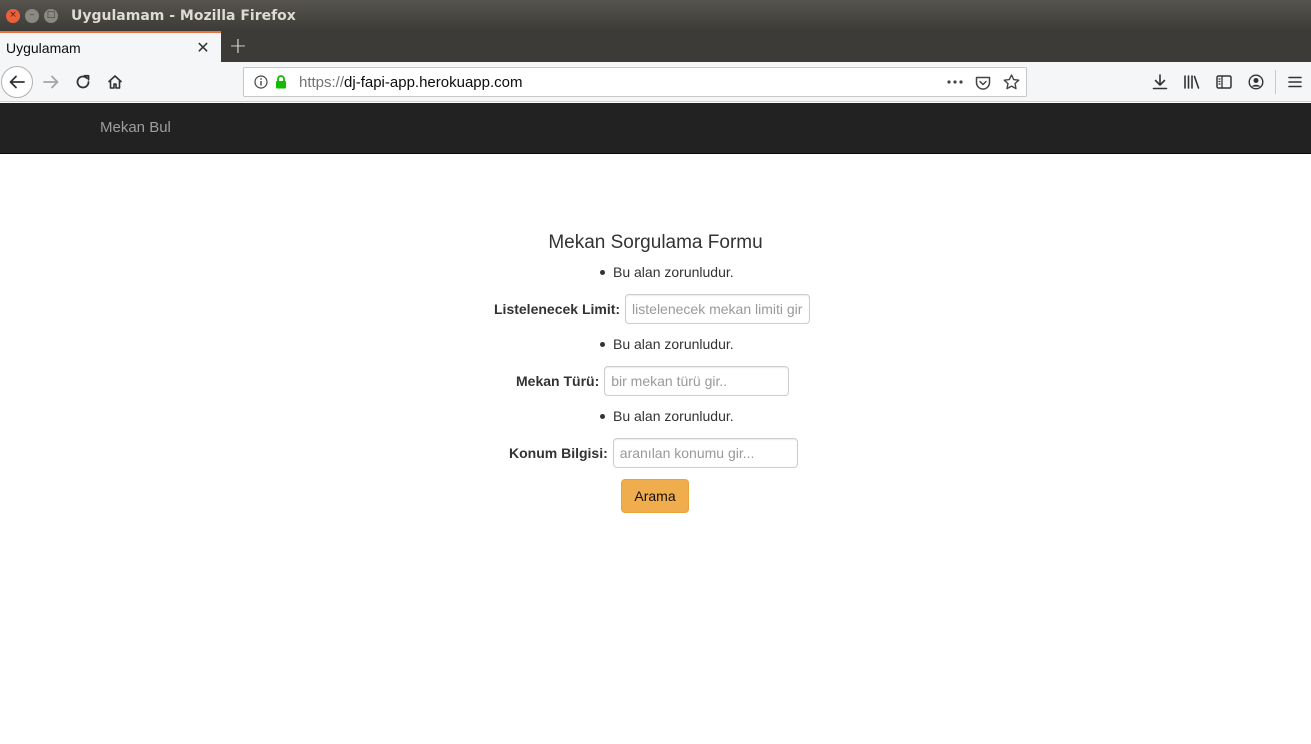 The image size is (1311, 744). What do you see at coordinates (433, 82) in the screenshot?
I see `url-host: dj-fapi-app.herokuapp.com` at bounding box center [433, 82].